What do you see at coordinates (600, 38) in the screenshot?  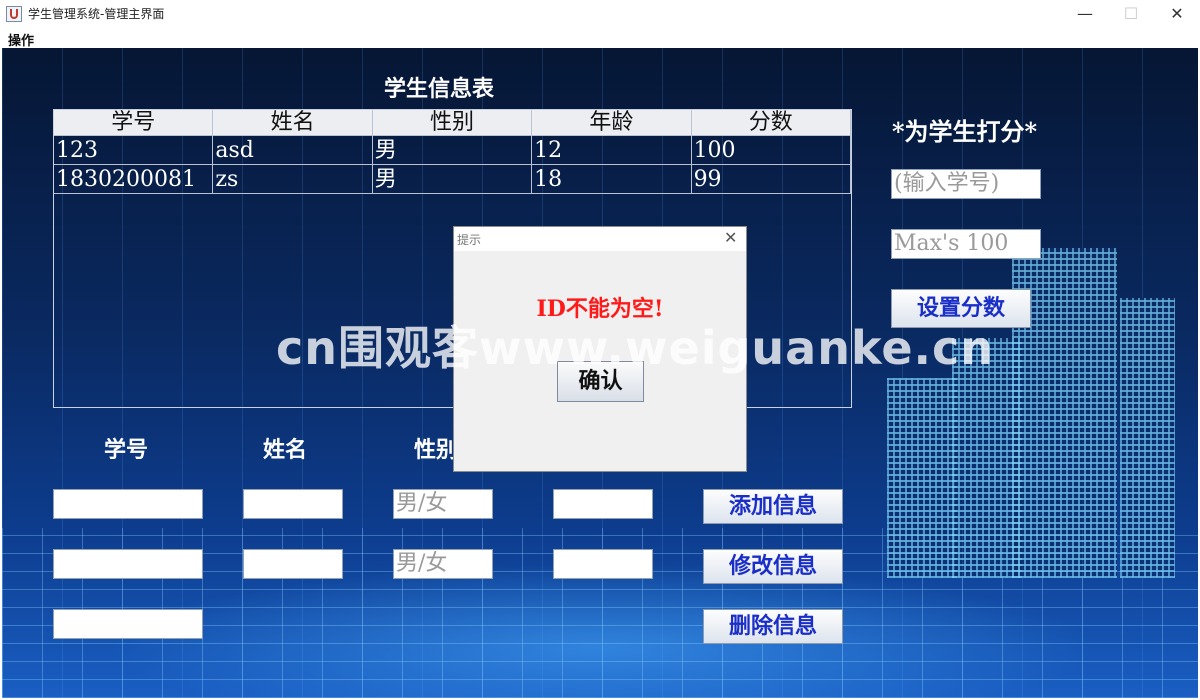 I see `menu-bar: 操作` at bounding box center [600, 38].